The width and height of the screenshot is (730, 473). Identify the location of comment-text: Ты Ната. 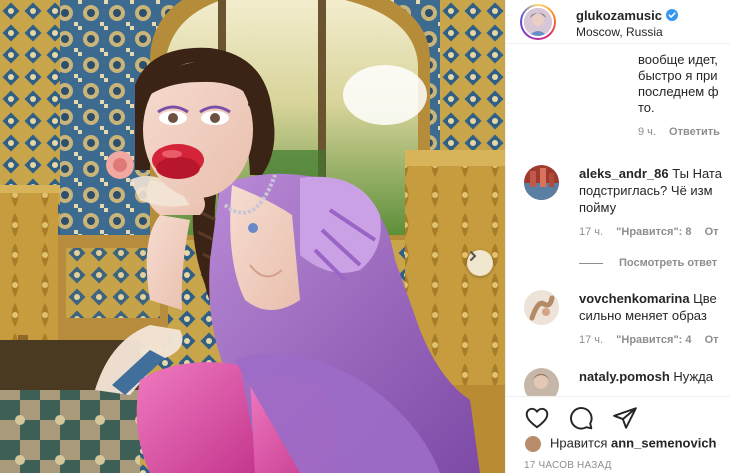
(697, 173).